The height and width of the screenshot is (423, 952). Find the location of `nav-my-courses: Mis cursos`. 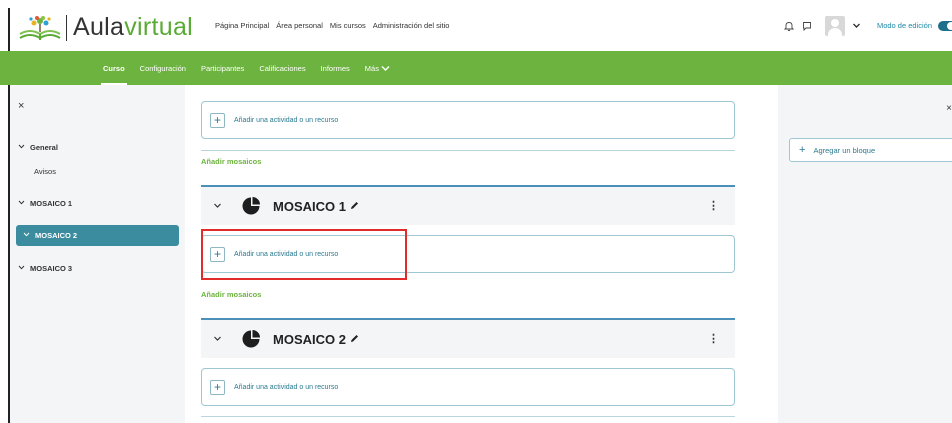

nav-my-courses: Mis cursos is located at coordinates (348, 25).